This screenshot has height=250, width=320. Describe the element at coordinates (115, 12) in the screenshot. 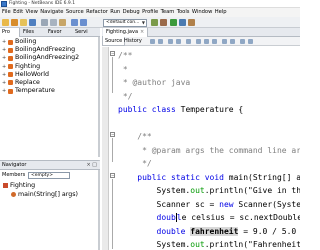

I see `menu-run: Run` at that location.